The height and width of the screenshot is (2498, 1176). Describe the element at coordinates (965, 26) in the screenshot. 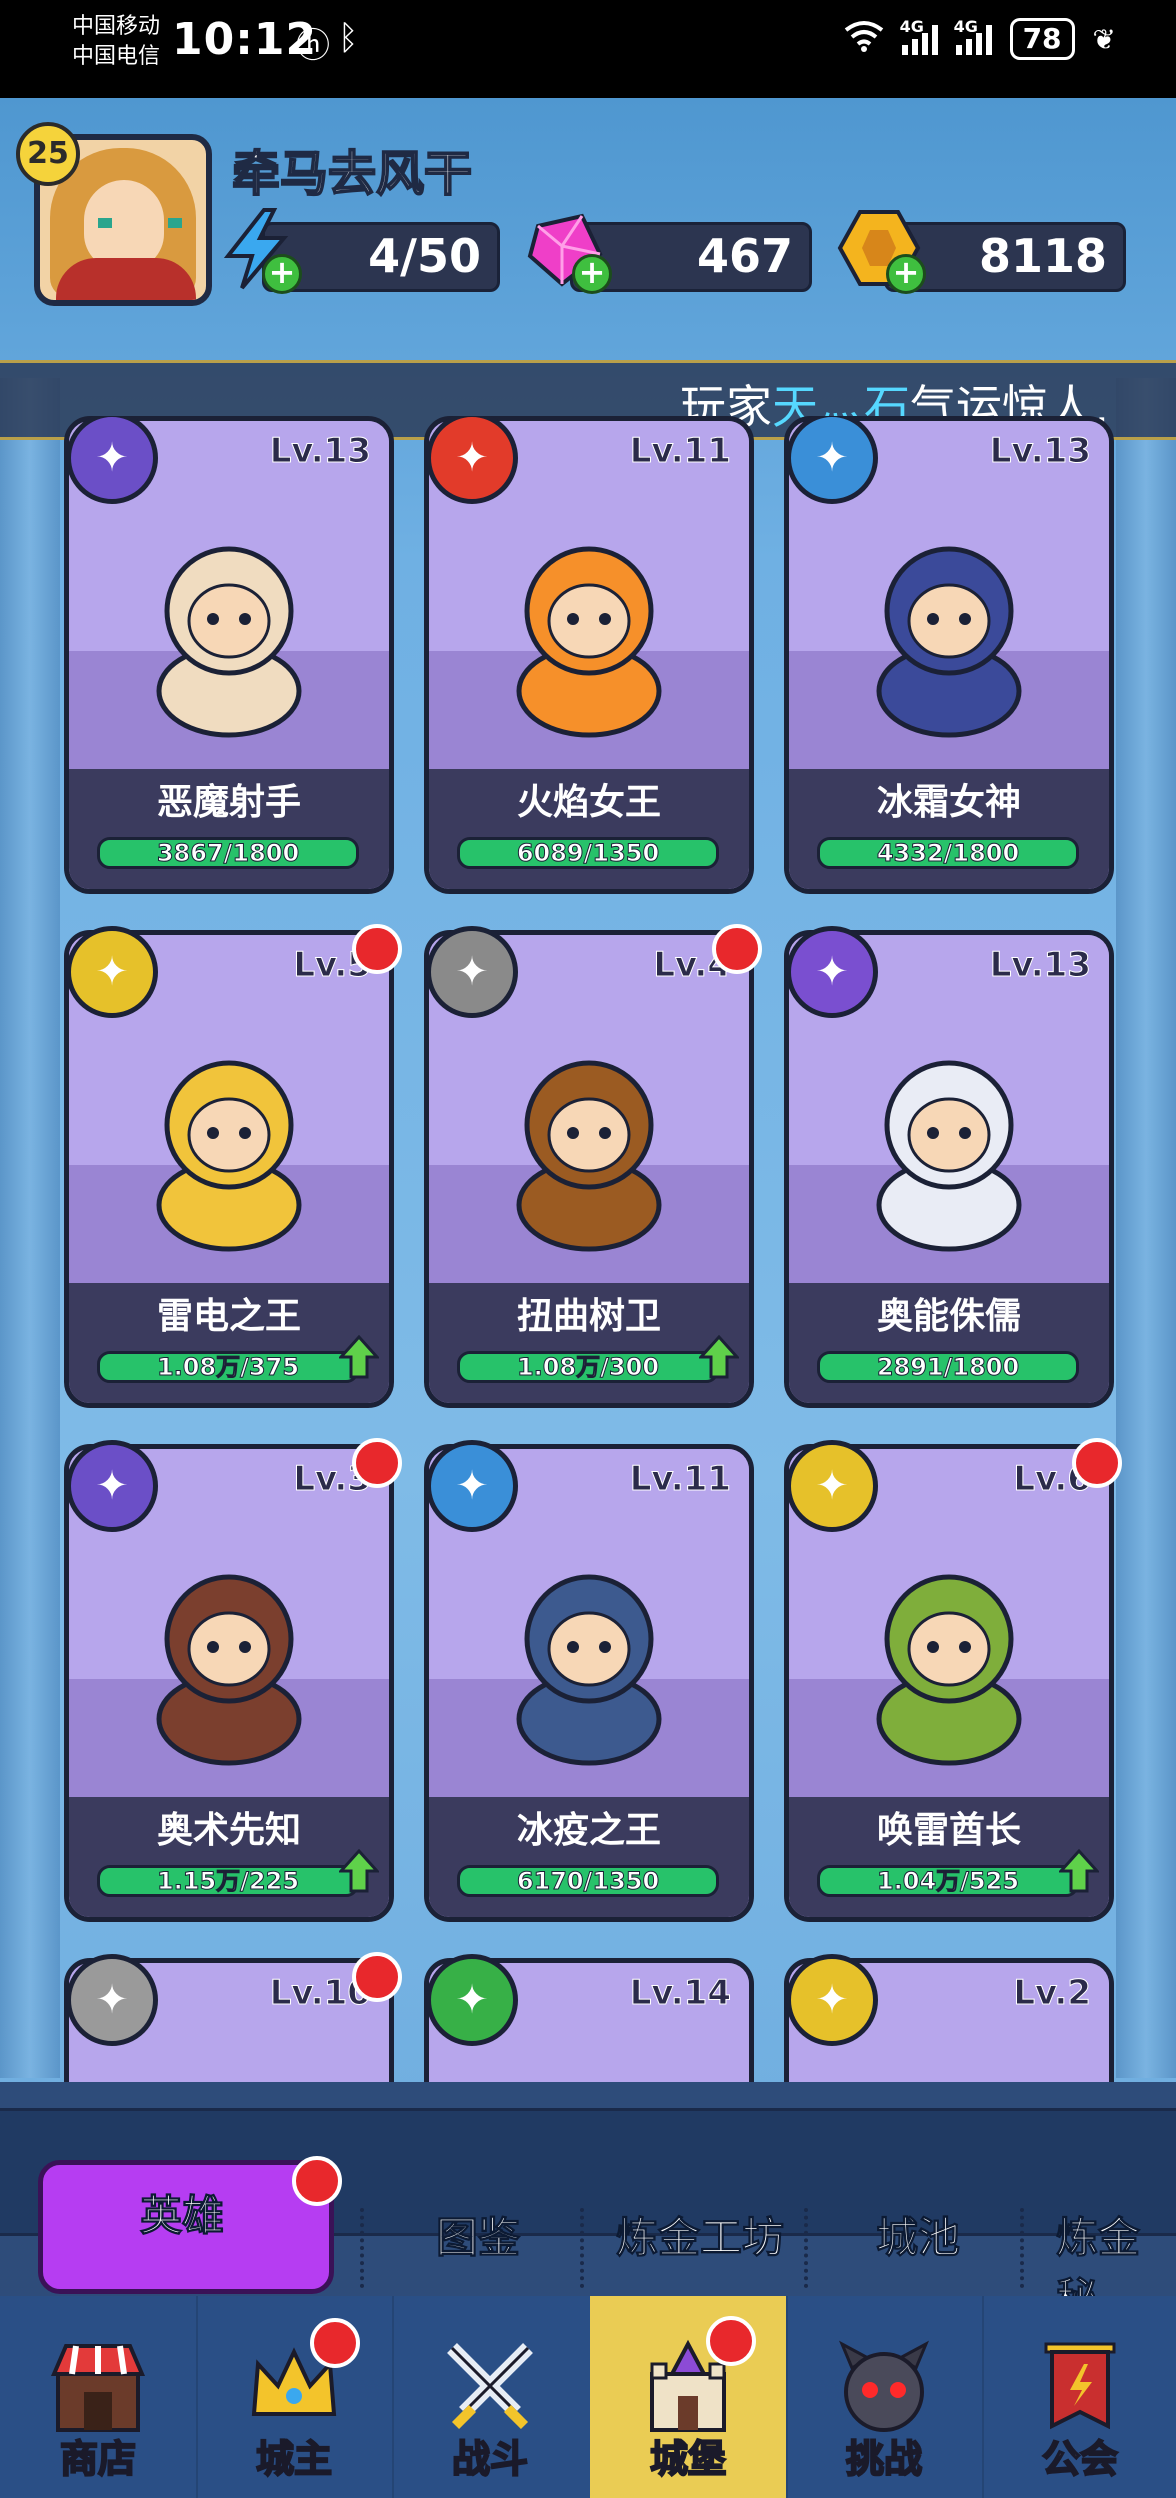

I see `signal-2-label: 4G` at that location.